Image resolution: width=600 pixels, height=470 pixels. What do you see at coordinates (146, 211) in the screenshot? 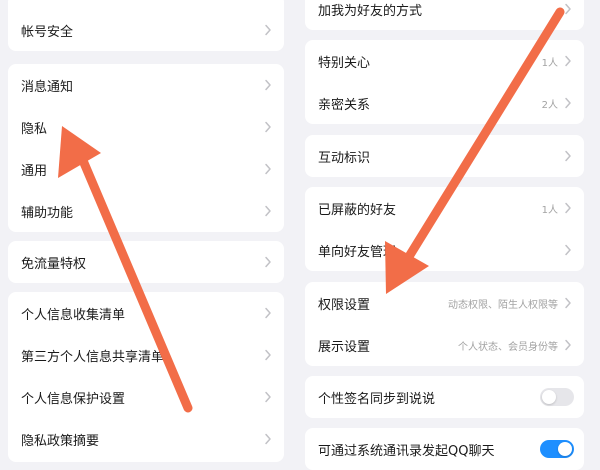
I see `row-accessibility: 辅助功能` at bounding box center [146, 211].